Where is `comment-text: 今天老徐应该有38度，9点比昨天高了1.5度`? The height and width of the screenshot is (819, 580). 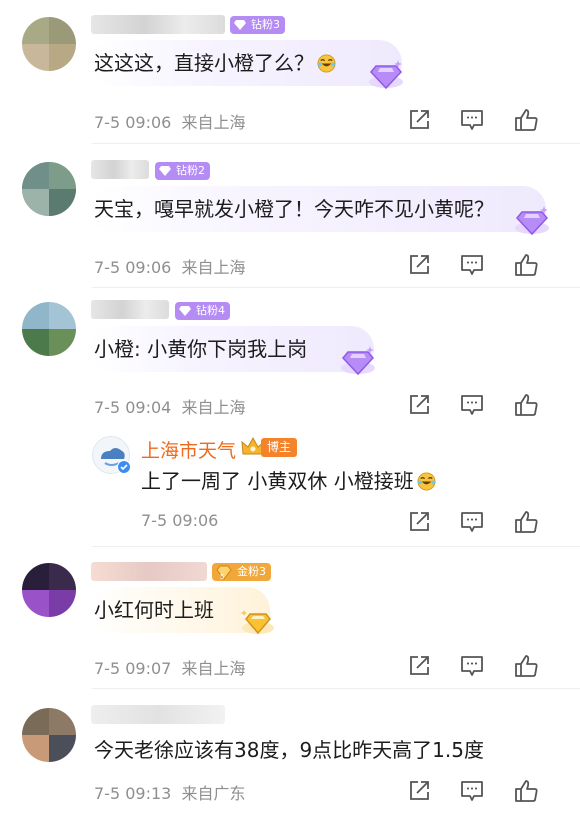 comment-text: 今天老徐应该有38度，9点比昨天高了1.5度 is located at coordinates (289, 750).